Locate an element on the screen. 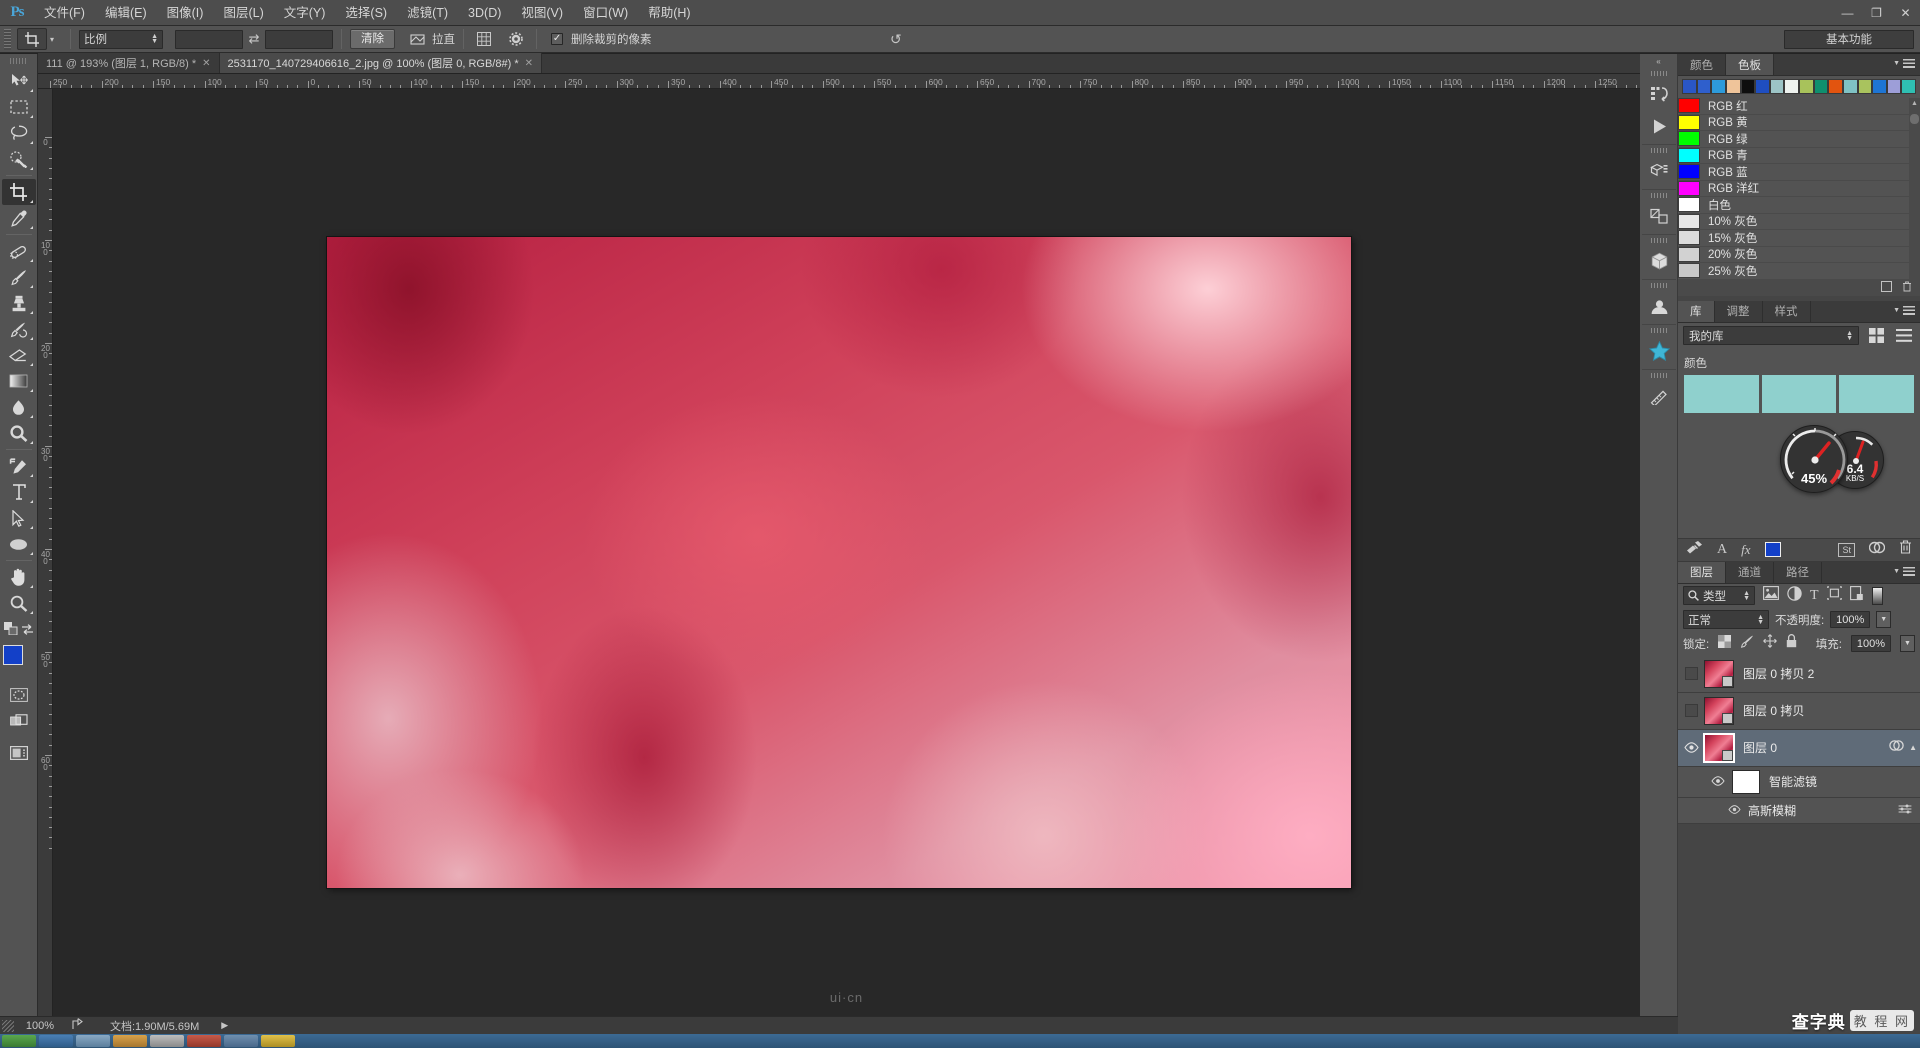 The image size is (1920, 1048). minimize-button: — is located at coordinates (1847, 13).